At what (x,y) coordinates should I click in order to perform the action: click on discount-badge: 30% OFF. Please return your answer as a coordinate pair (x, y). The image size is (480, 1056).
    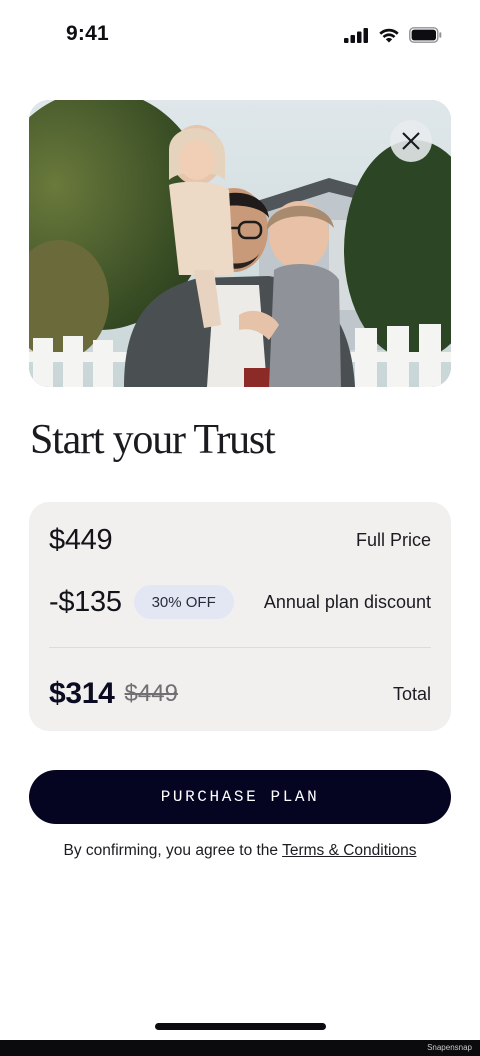
    Looking at the image, I should click on (183, 602).